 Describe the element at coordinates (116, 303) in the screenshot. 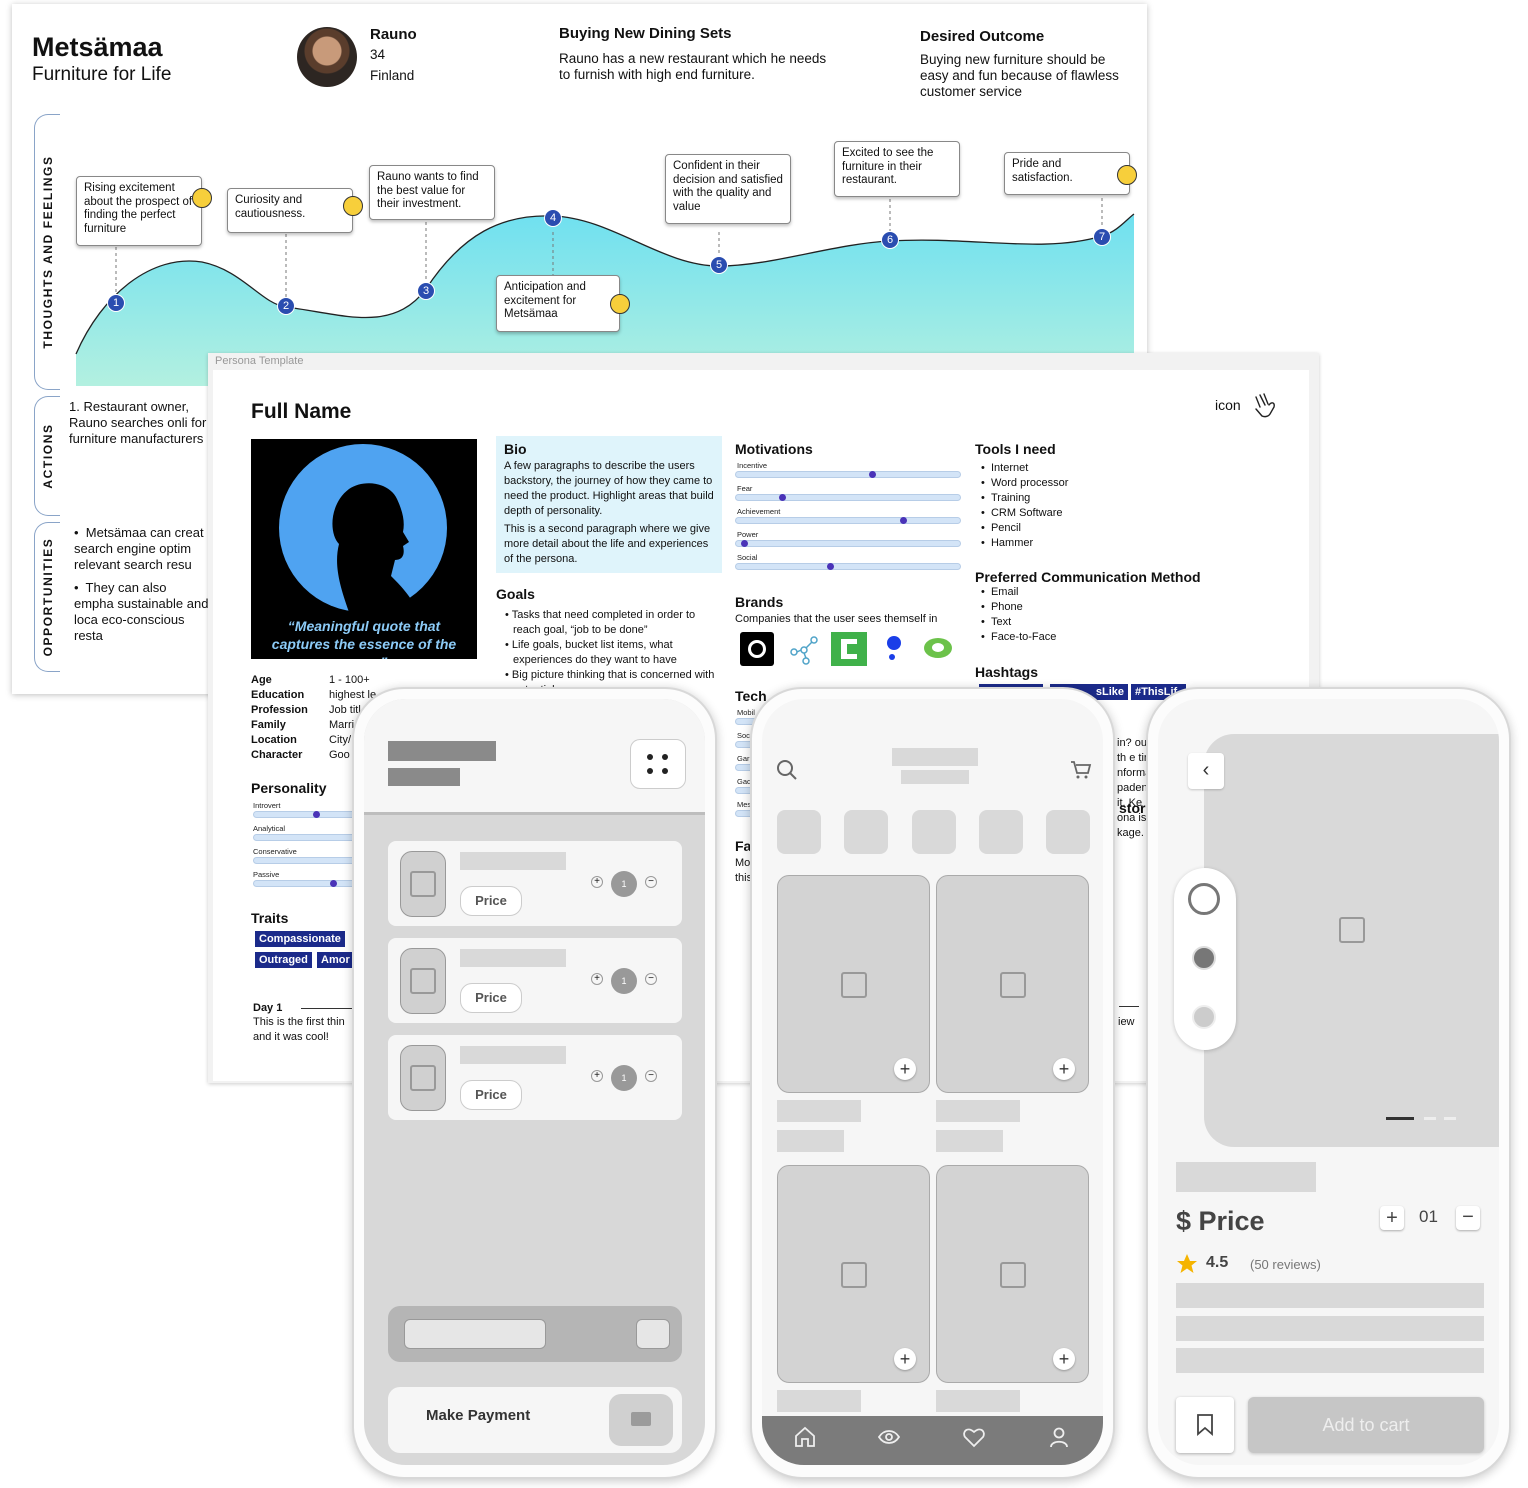

I see `step-marker-1: 1` at that location.